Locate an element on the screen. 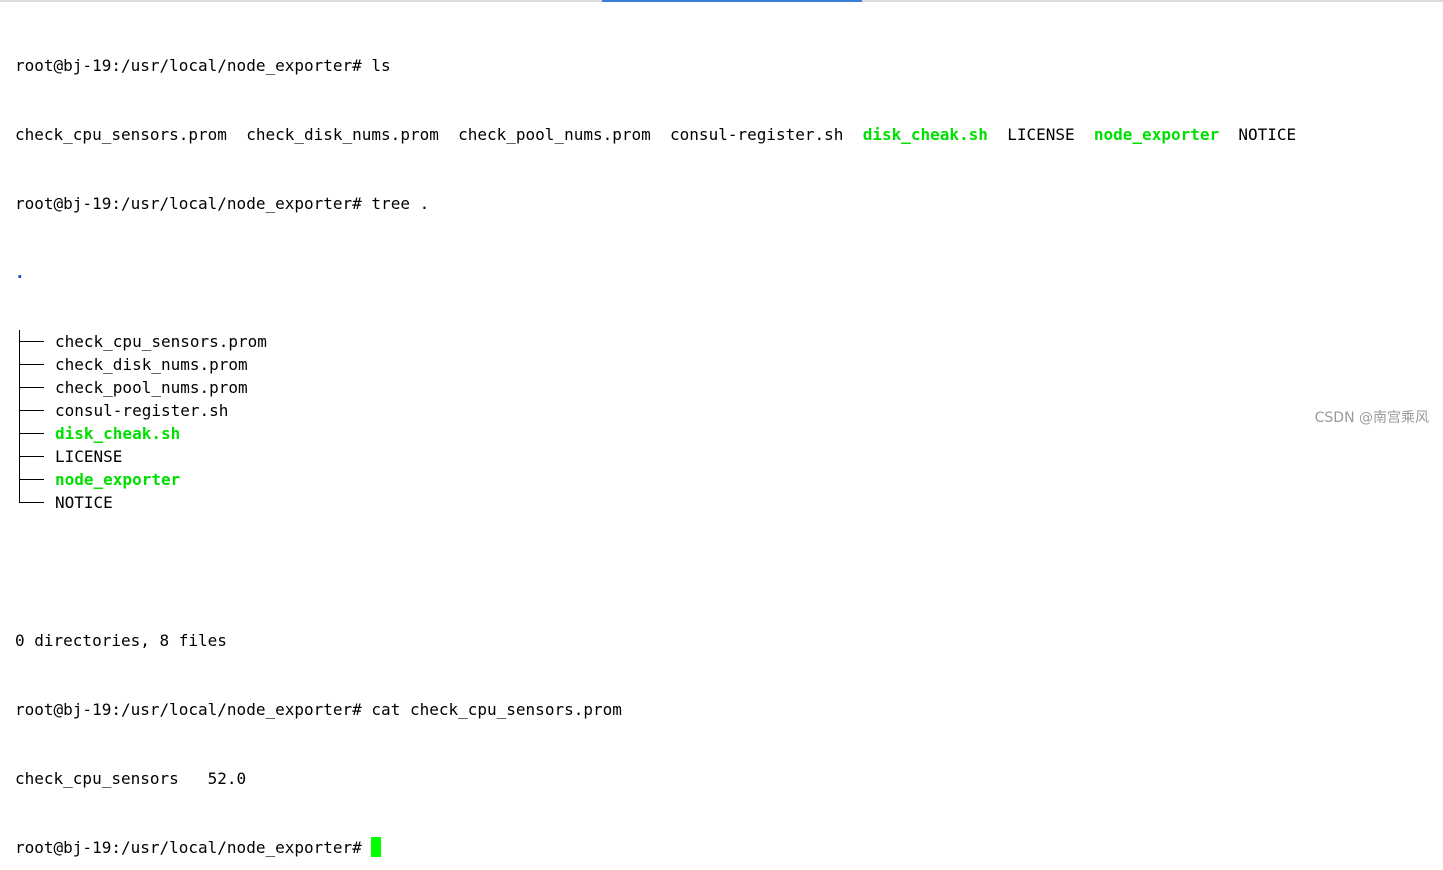 This screenshot has width=1443, height=870. tree-item: consul-register.sh is located at coordinates (729, 410).